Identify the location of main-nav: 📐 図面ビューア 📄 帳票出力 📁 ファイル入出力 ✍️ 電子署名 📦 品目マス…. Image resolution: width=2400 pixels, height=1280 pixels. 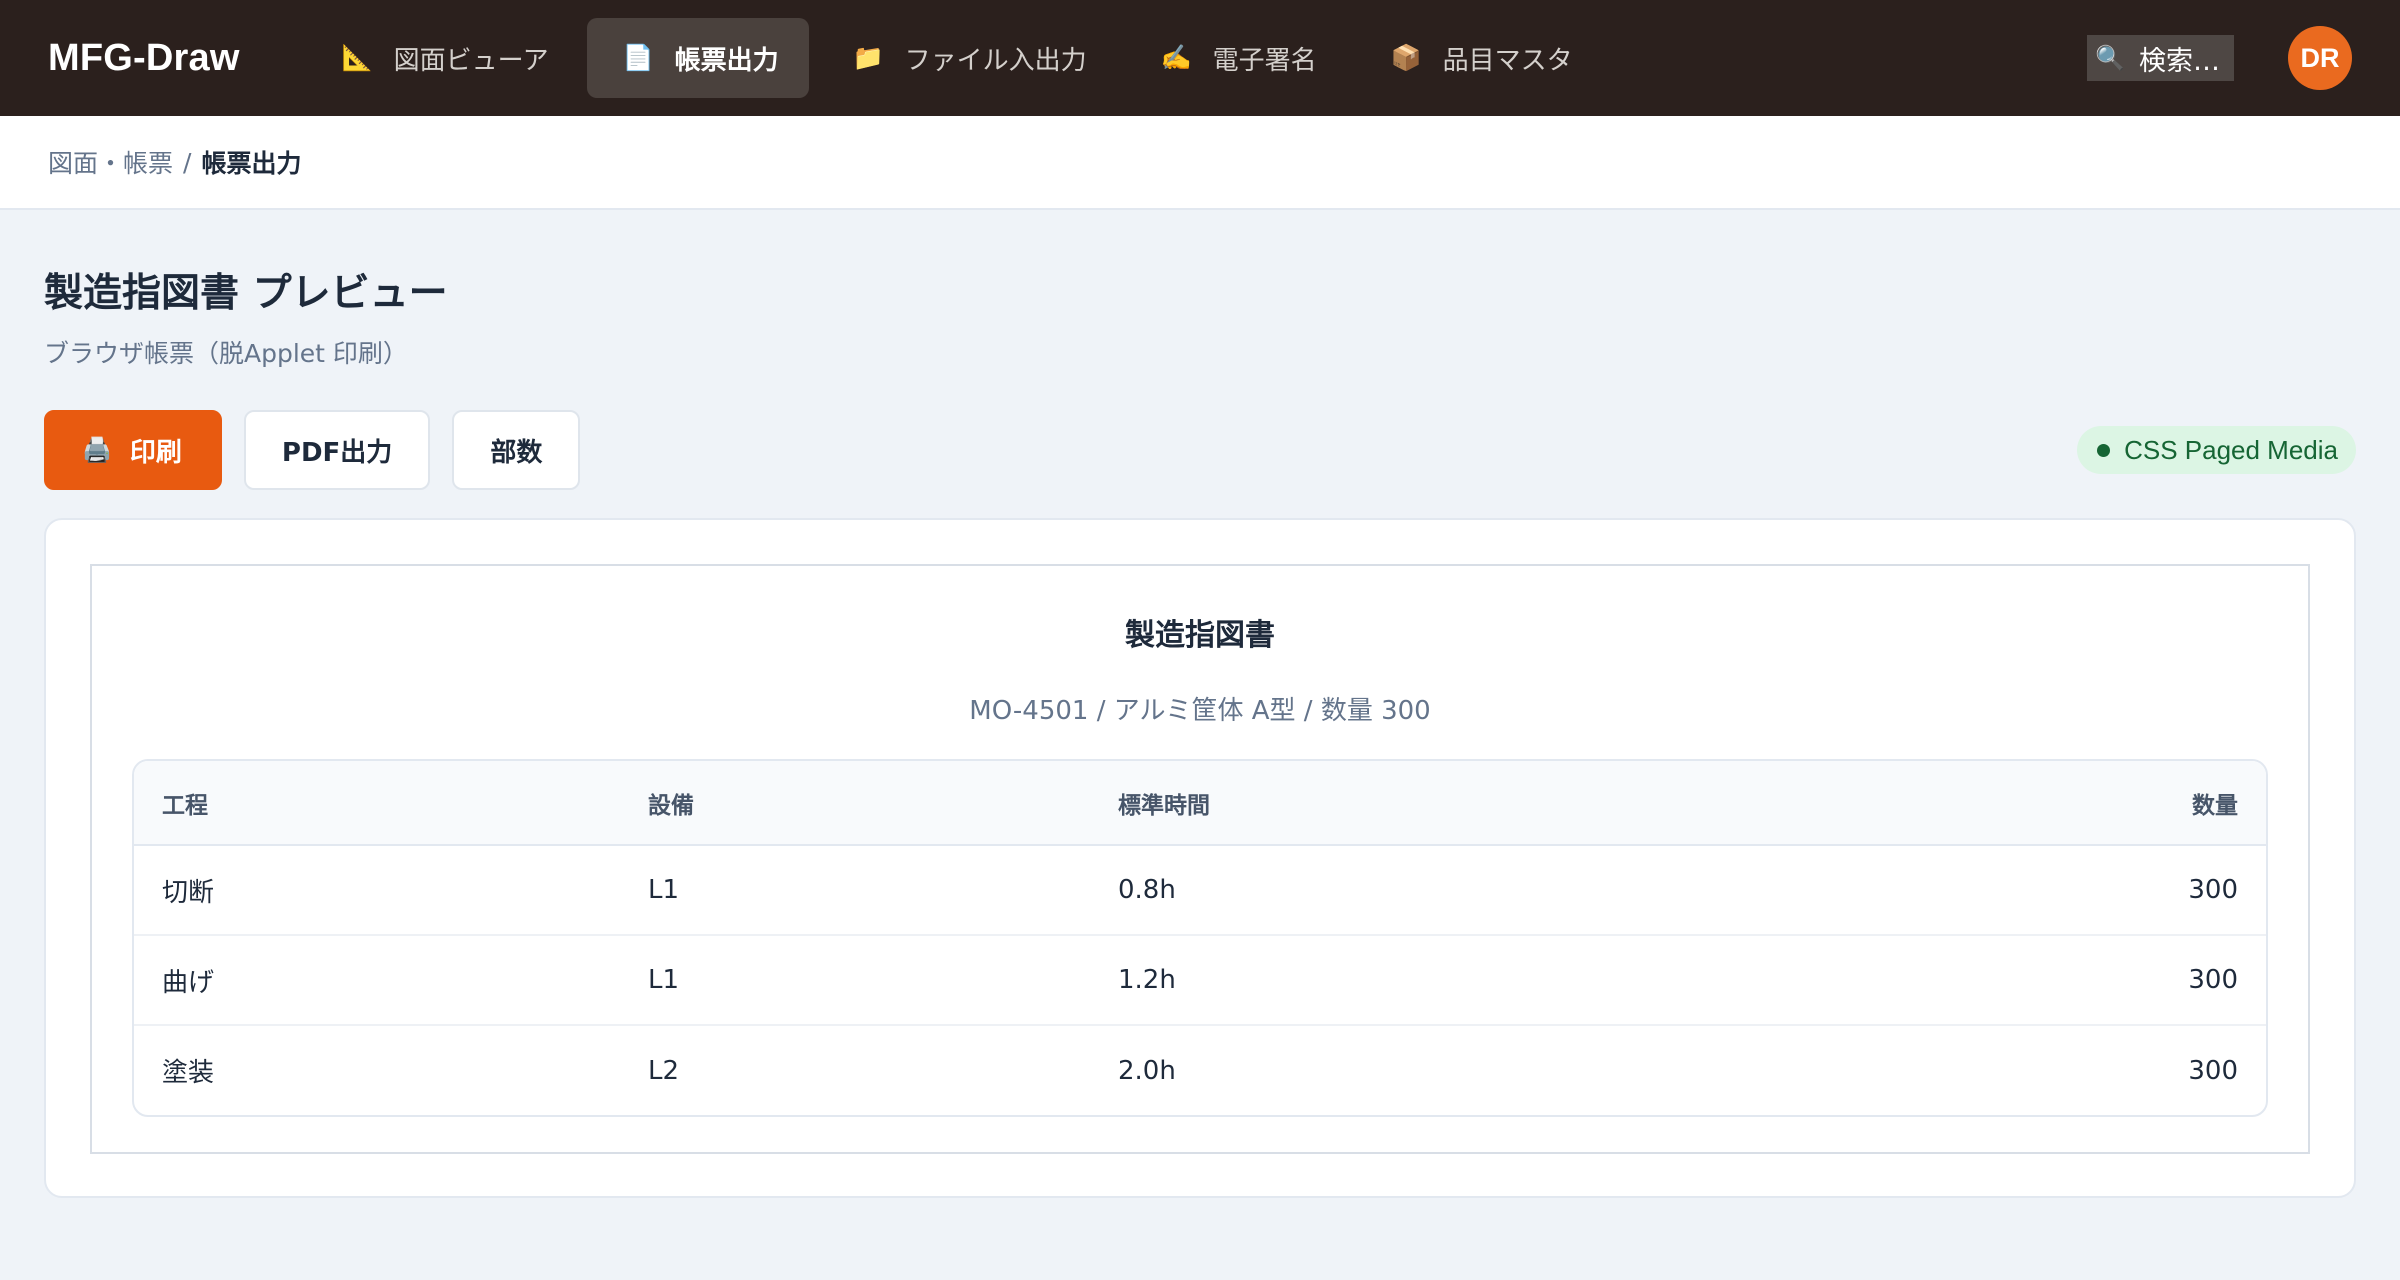
(958, 58).